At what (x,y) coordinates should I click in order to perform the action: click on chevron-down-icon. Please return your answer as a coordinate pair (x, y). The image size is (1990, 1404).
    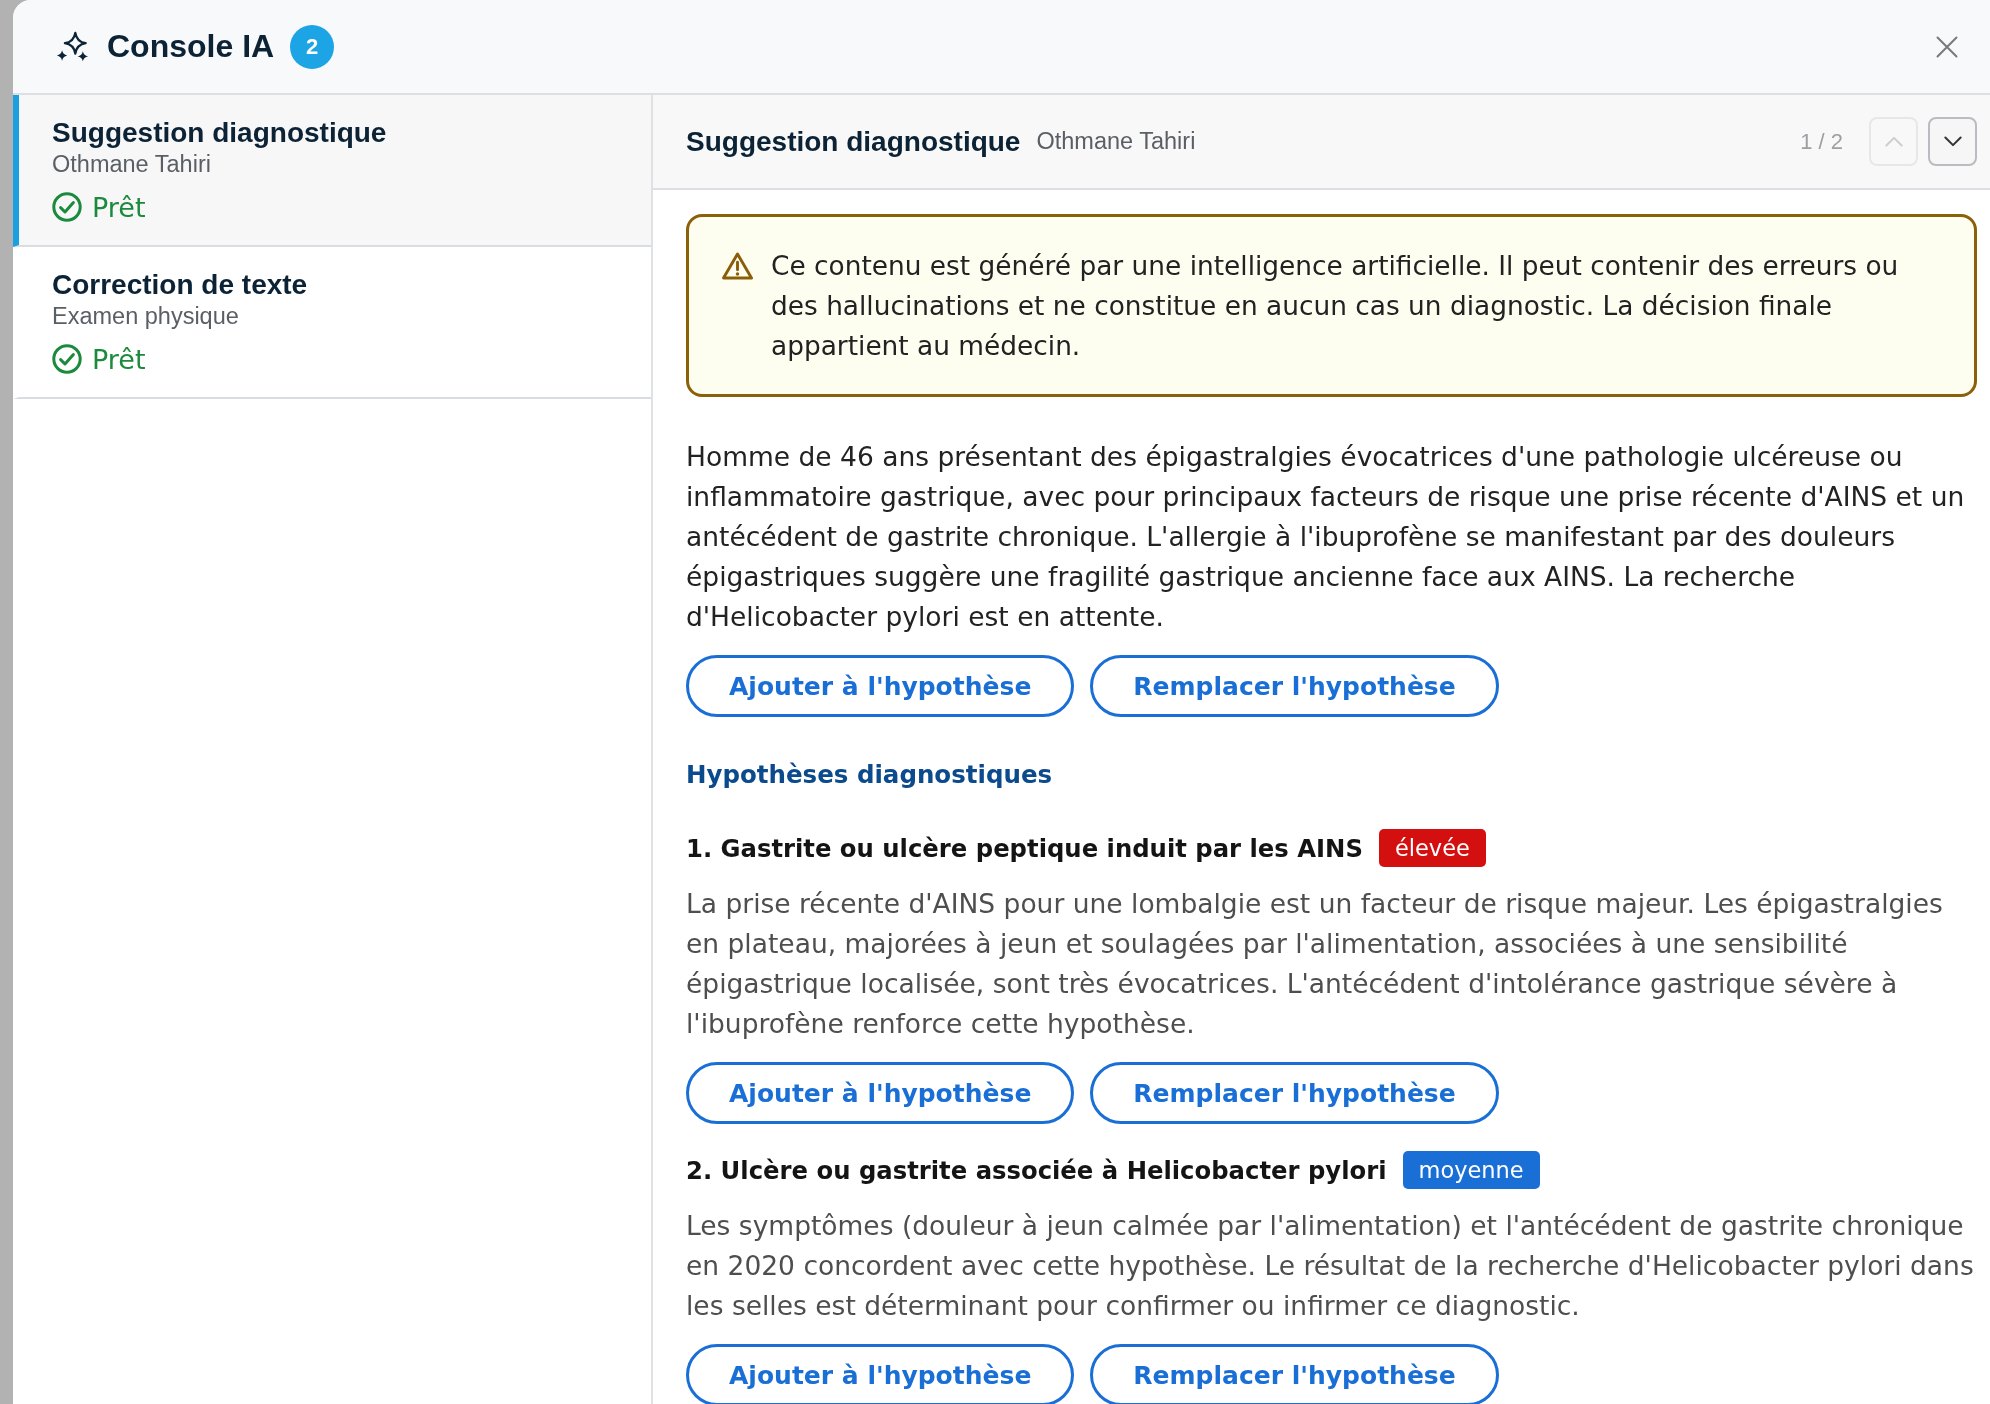
    Looking at the image, I should click on (1952, 141).